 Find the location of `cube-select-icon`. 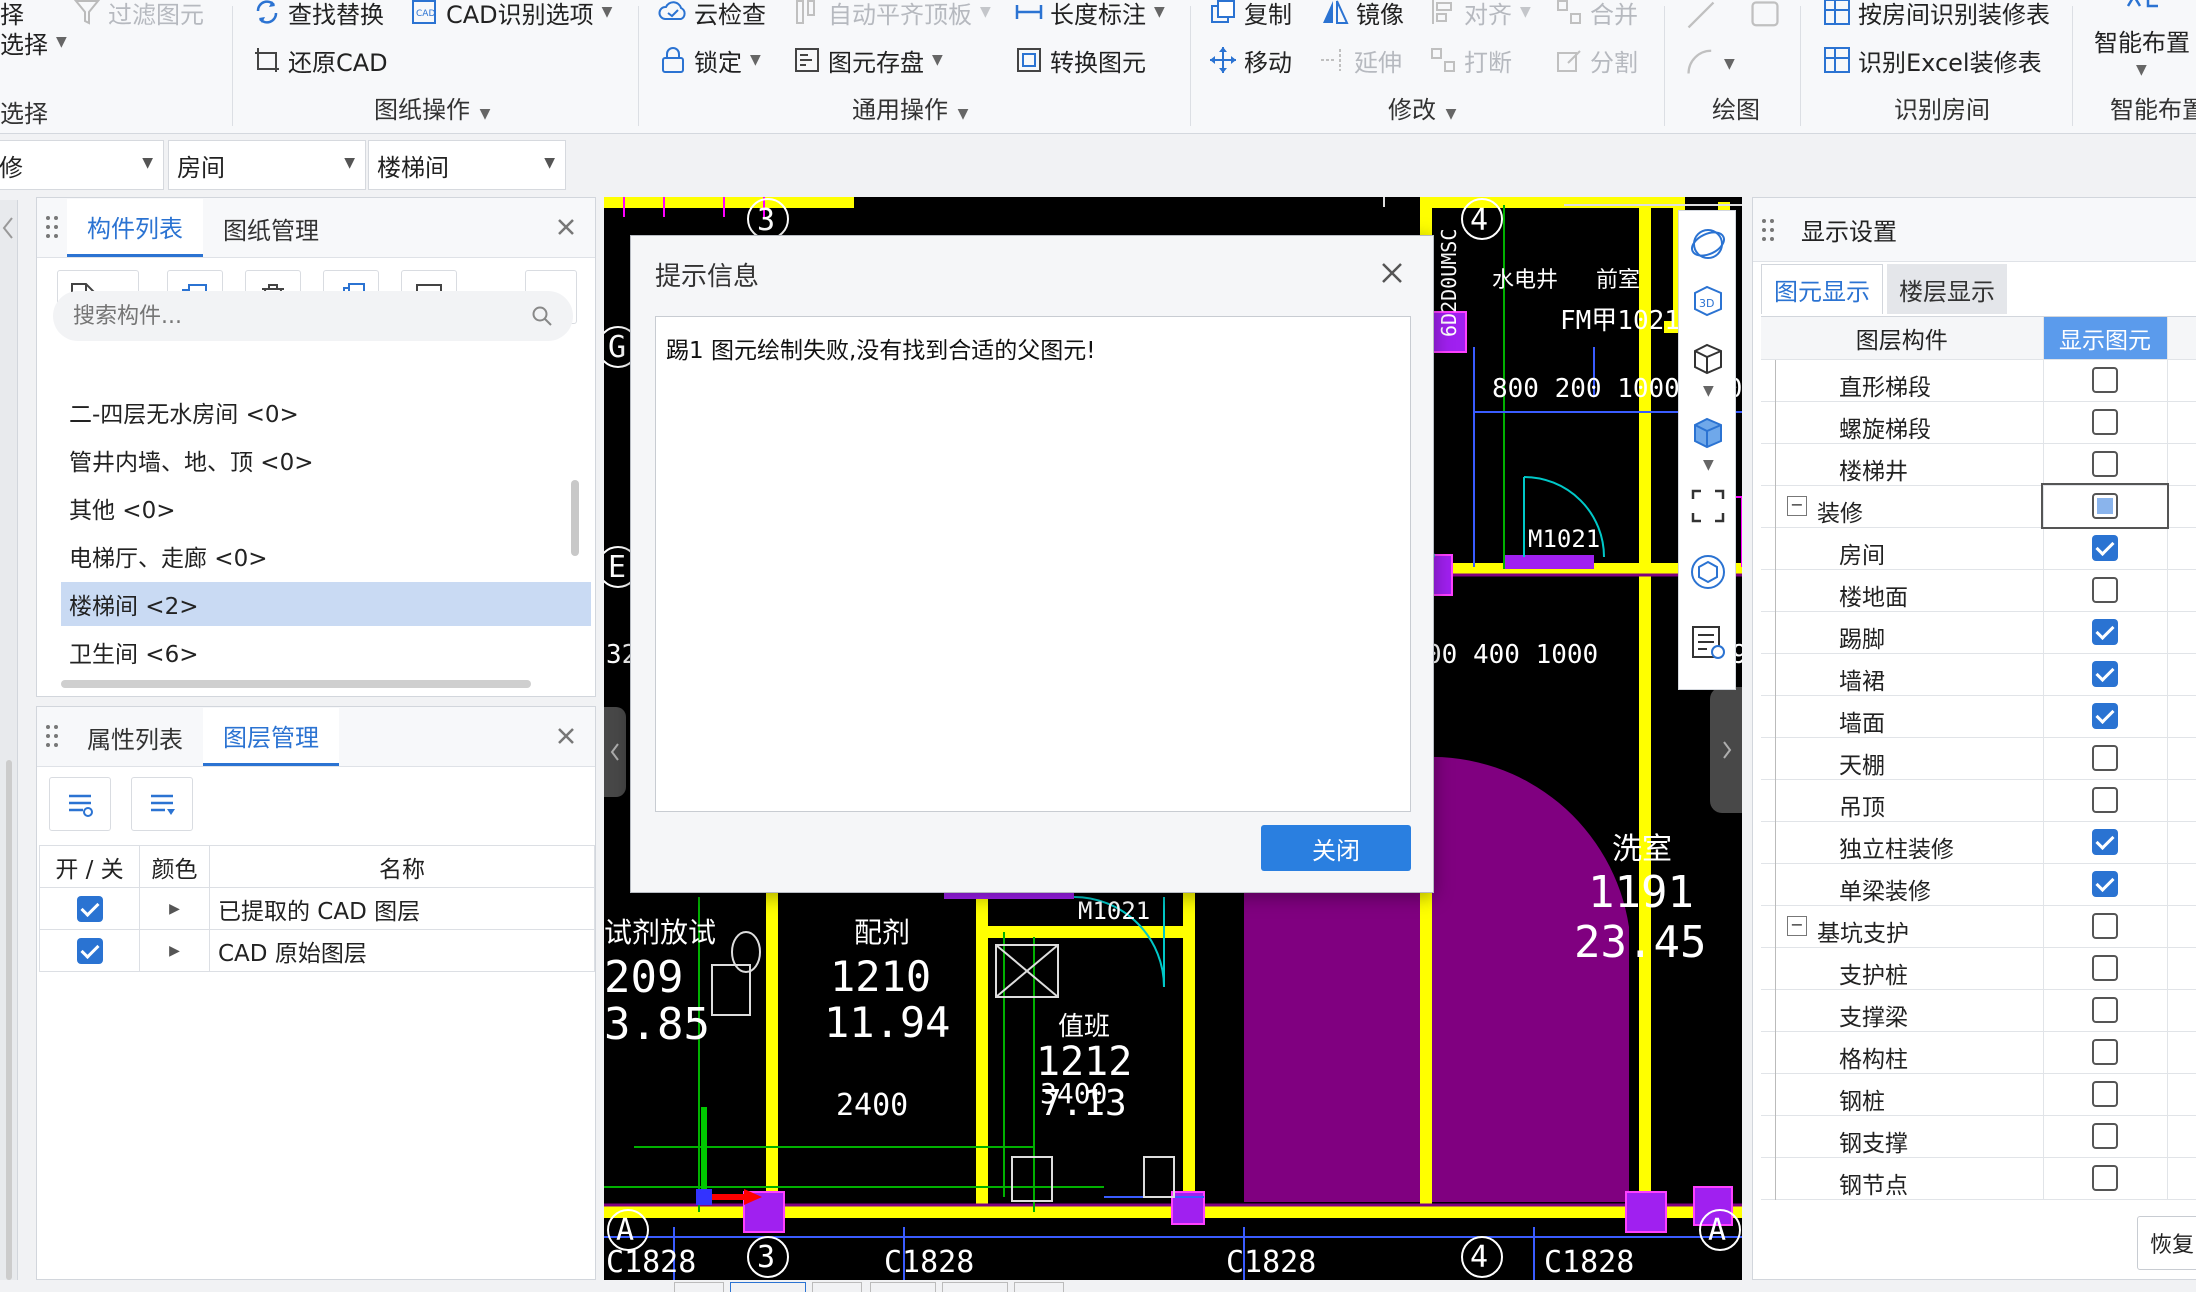

cube-select-icon is located at coordinates (1708, 572).